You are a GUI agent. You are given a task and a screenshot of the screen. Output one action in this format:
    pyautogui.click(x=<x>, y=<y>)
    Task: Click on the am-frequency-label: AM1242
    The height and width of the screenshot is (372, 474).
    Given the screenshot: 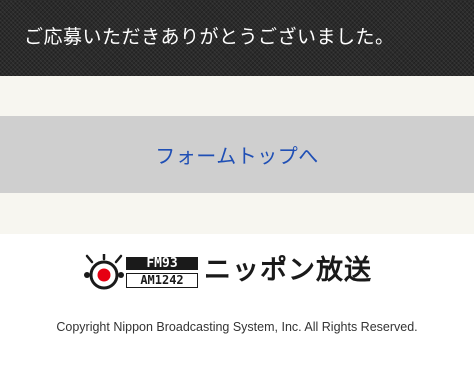 What is the action you would take?
    pyautogui.click(x=162, y=280)
    